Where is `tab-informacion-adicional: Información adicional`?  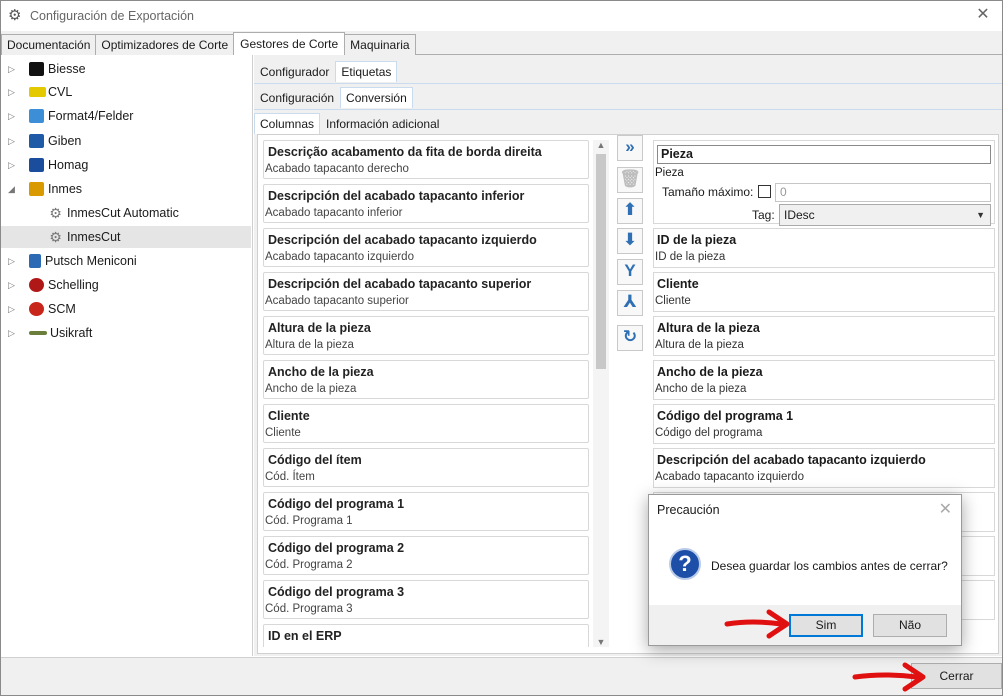
tab-informacion-adicional: Información adicional is located at coordinates (382, 123).